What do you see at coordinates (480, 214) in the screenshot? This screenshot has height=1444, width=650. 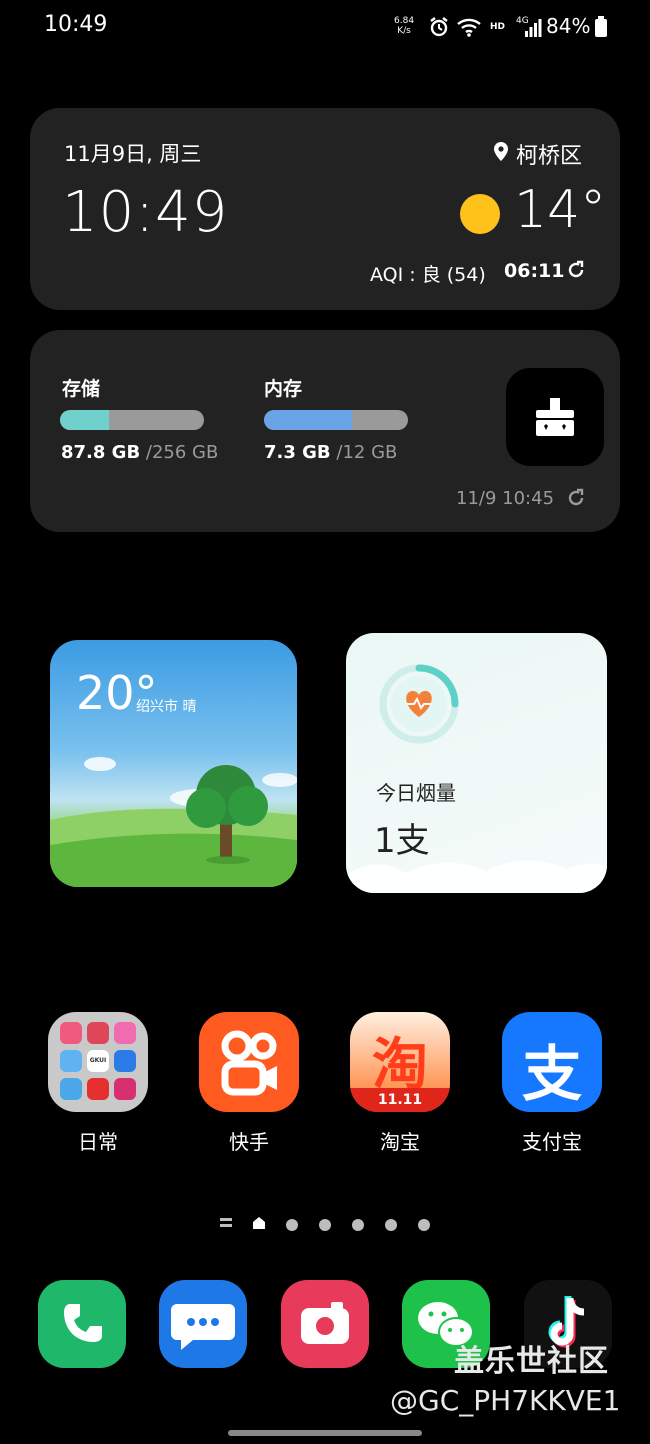 I see `sun-icon` at bounding box center [480, 214].